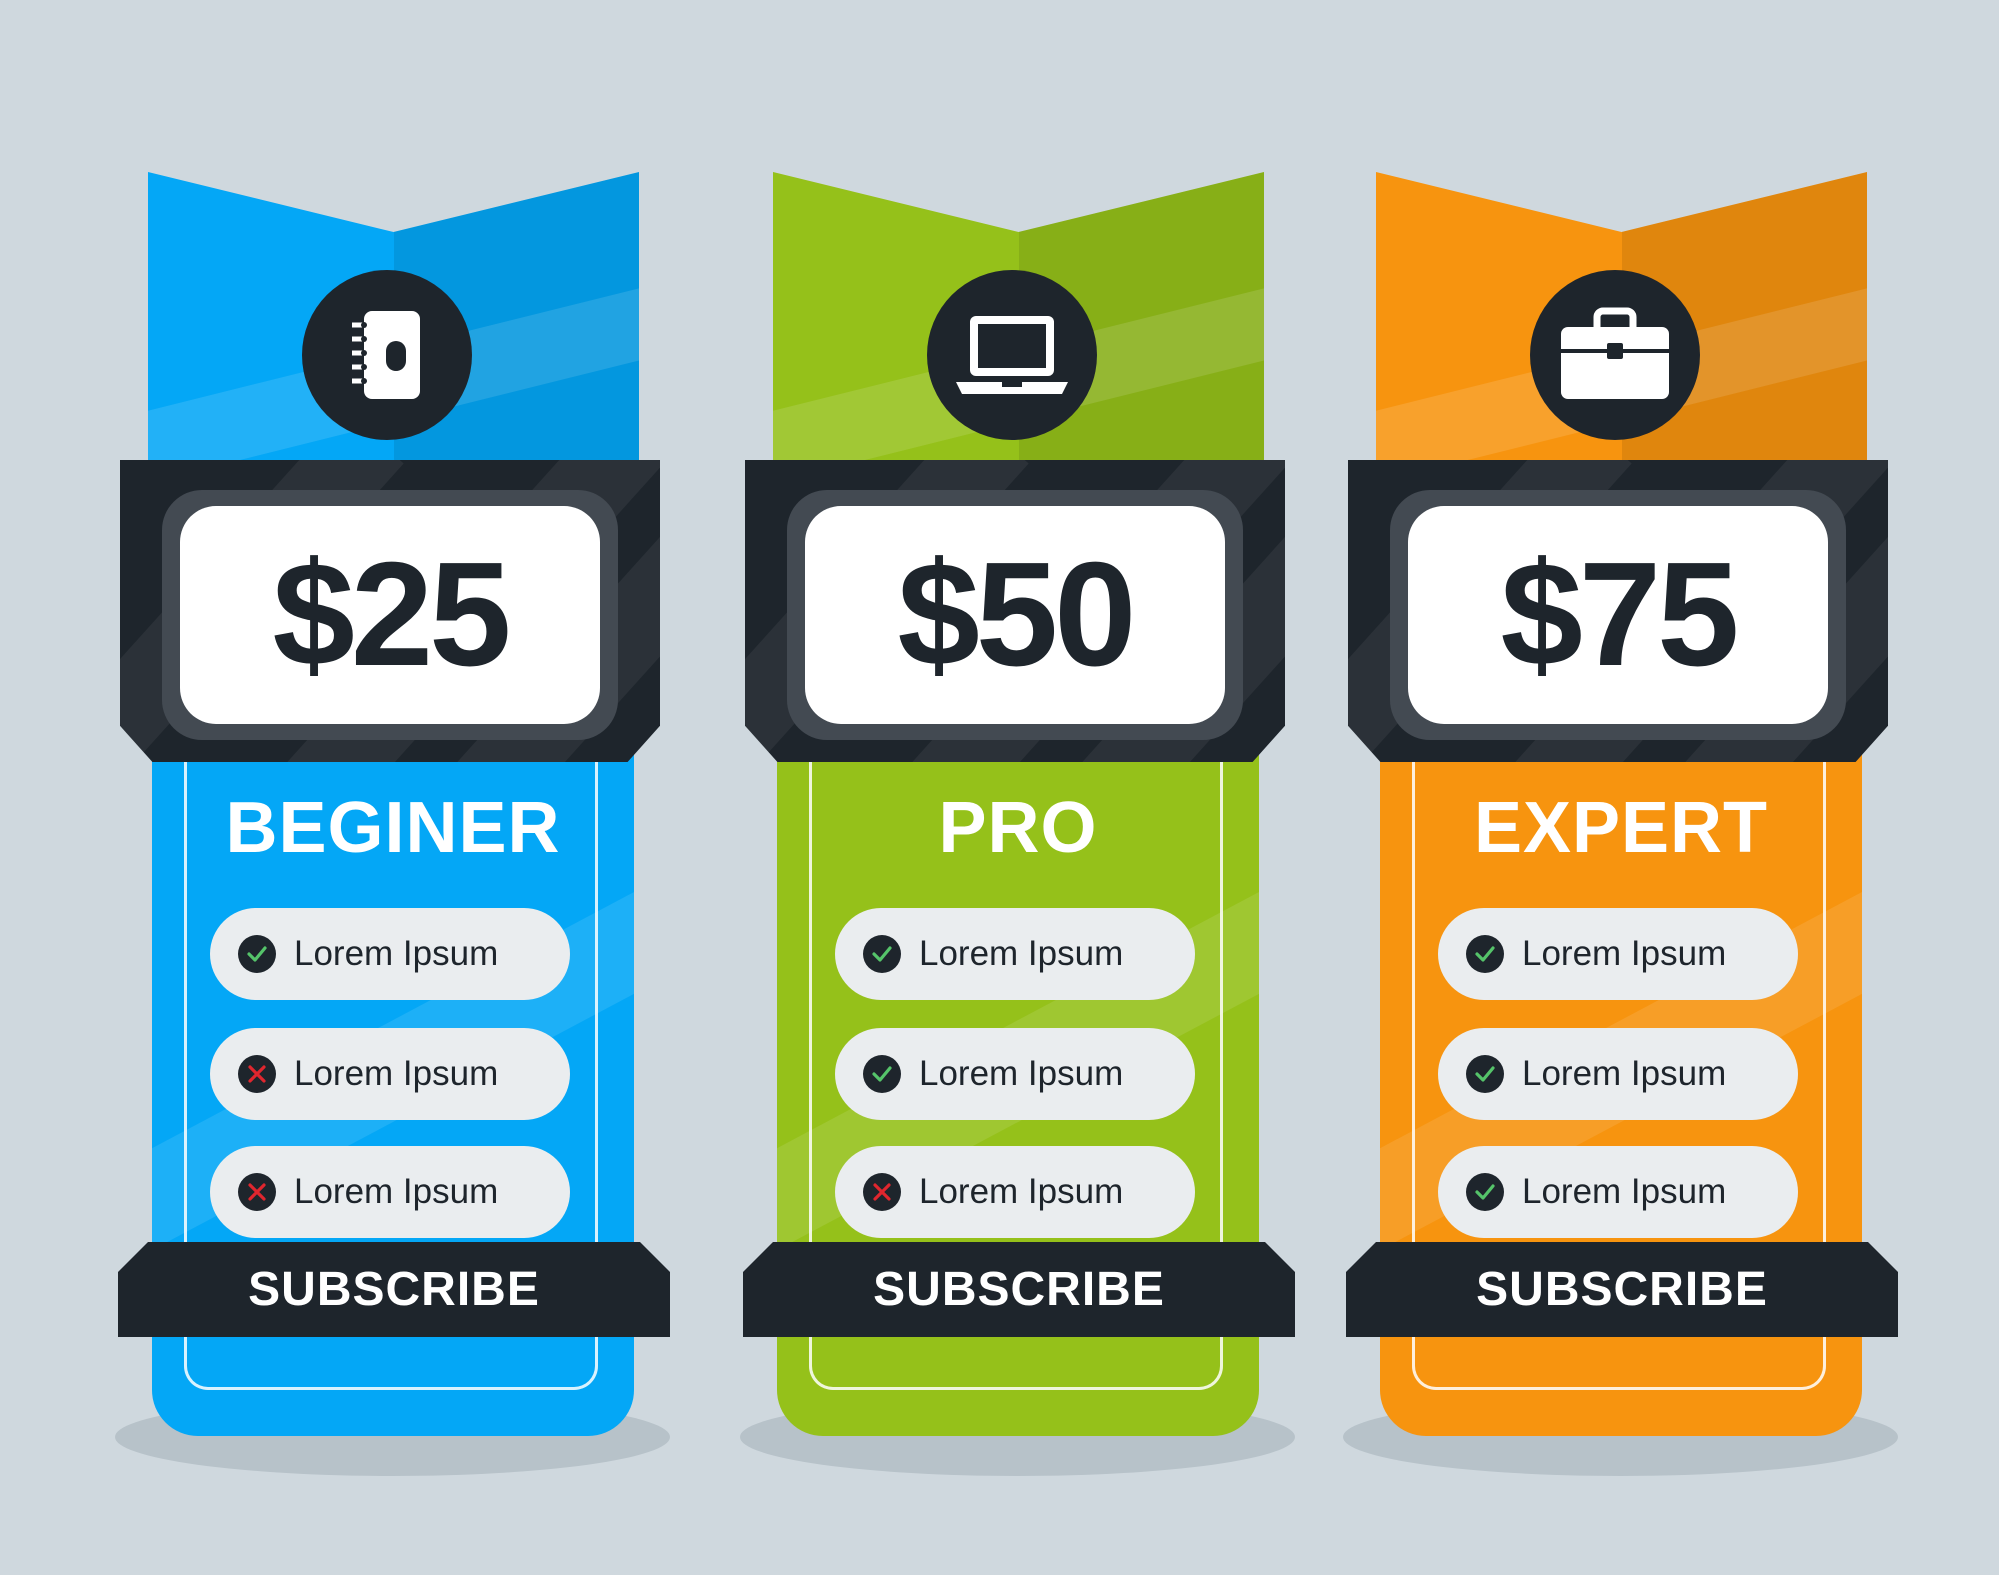 The width and height of the screenshot is (1999, 1575). I want to click on price-box: $50, so click(1015, 615).